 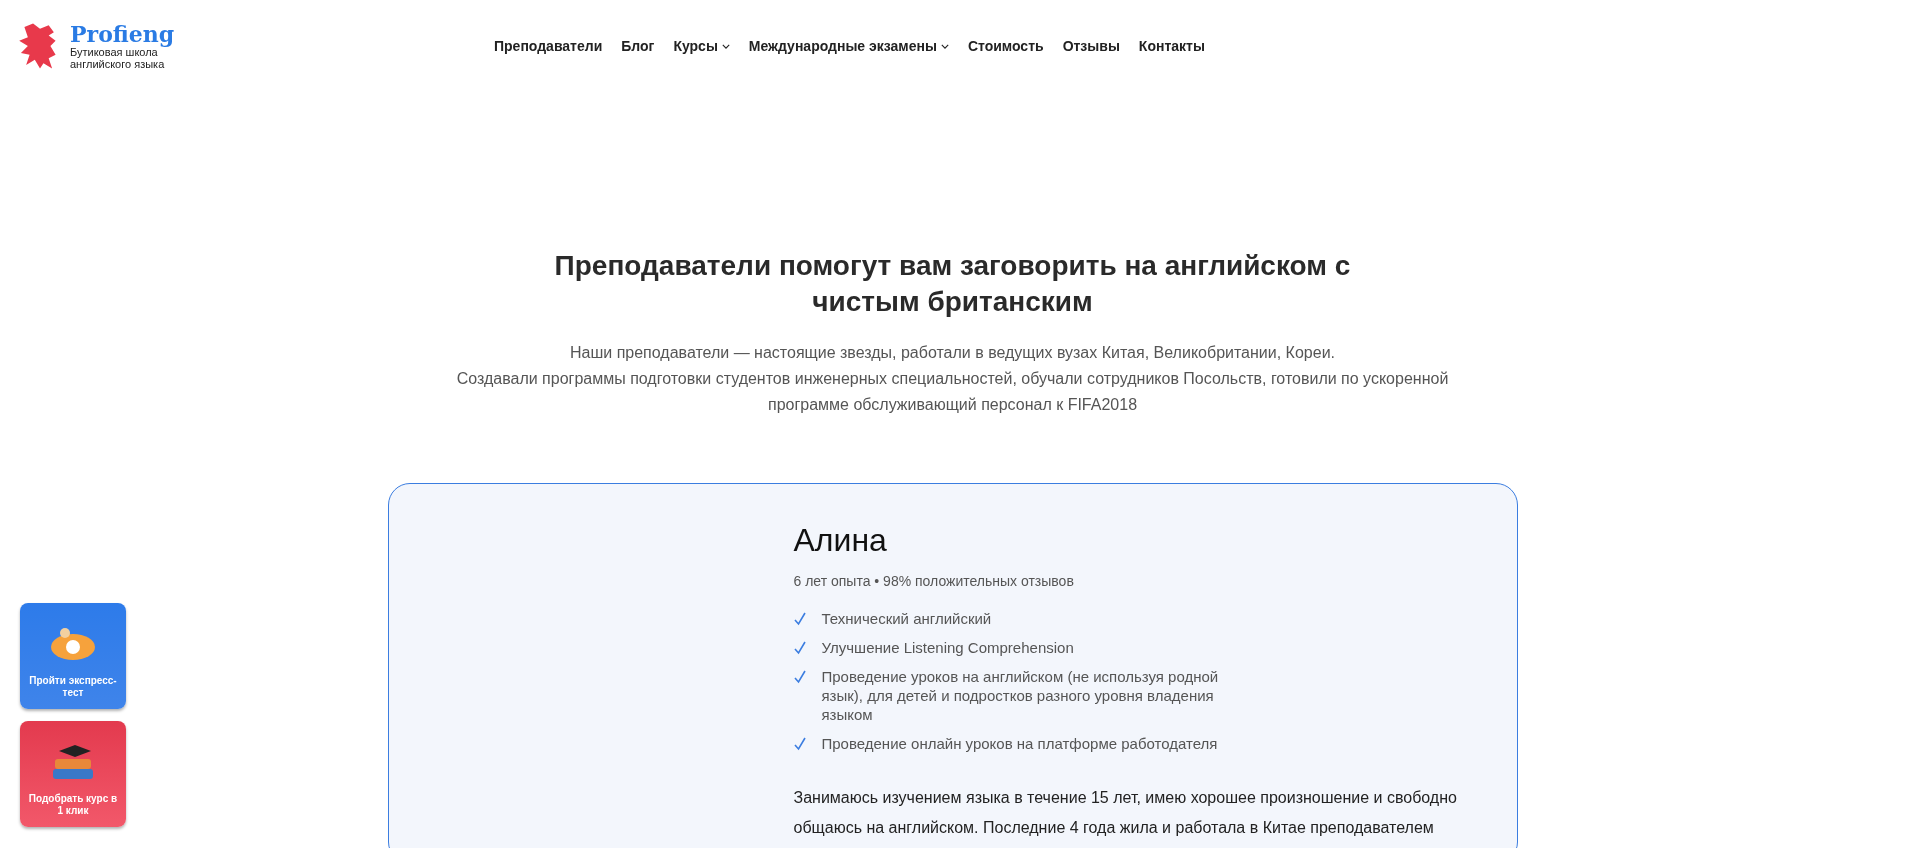 What do you see at coordinates (952, 284) in the screenshot?
I see `section-title: Преподаватели помогут вам заговорить на английском с чистым британским` at bounding box center [952, 284].